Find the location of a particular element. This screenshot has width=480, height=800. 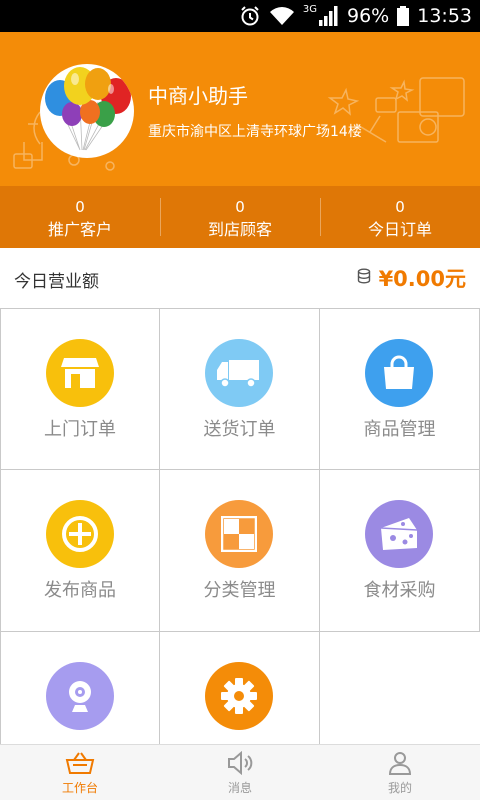

truck-icon is located at coordinates (239, 373).